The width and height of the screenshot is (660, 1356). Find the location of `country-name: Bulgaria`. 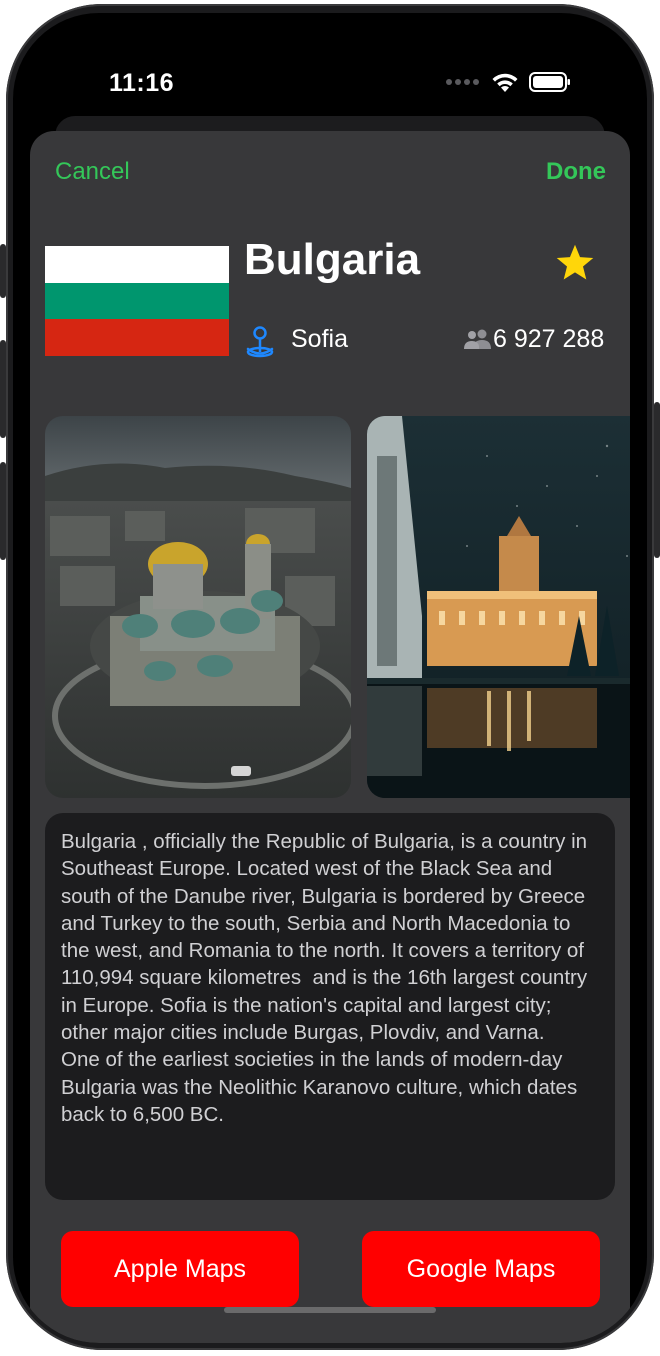

country-name: Bulgaria is located at coordinates (332, 259).